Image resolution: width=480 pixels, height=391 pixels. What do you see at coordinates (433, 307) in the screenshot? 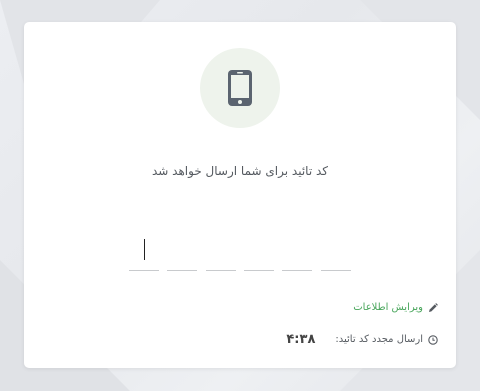
I see `pencil-icon` at bounding box center [433, 307].